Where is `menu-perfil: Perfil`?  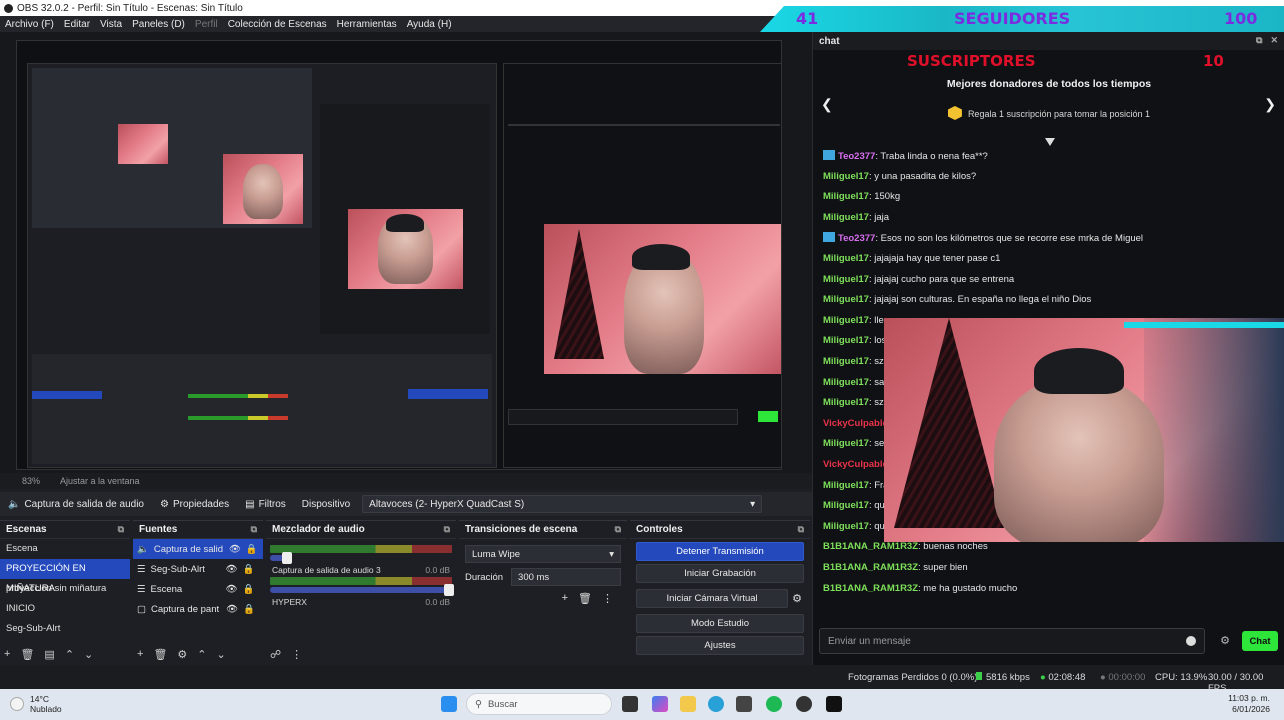 menu-perfil: Perfil is located at coordinates (206, 24).